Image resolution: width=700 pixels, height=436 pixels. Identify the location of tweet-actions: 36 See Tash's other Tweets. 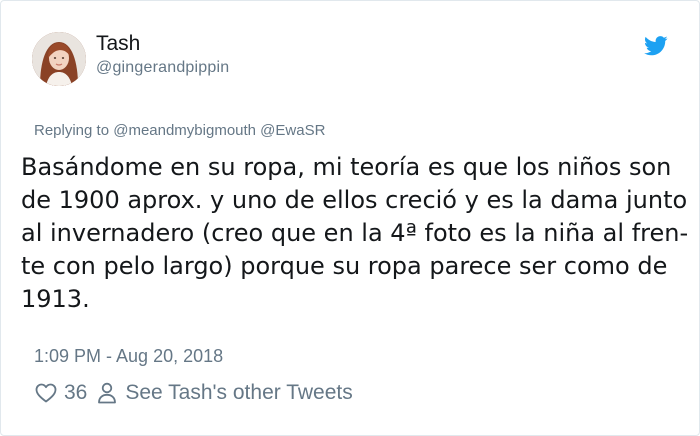
(193, 393).